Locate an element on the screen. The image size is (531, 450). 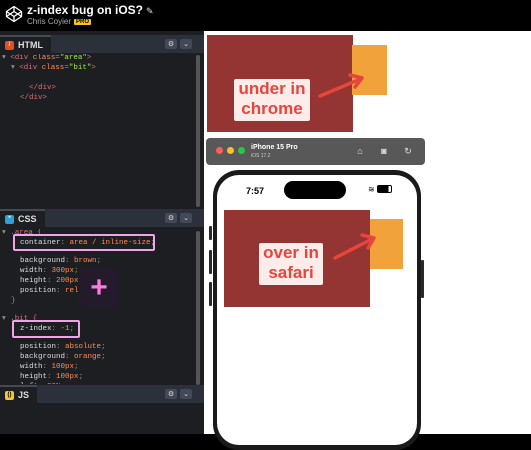
html-editor-header: / HTML ⚙ ⌄ is located at coordinates (102, 44).